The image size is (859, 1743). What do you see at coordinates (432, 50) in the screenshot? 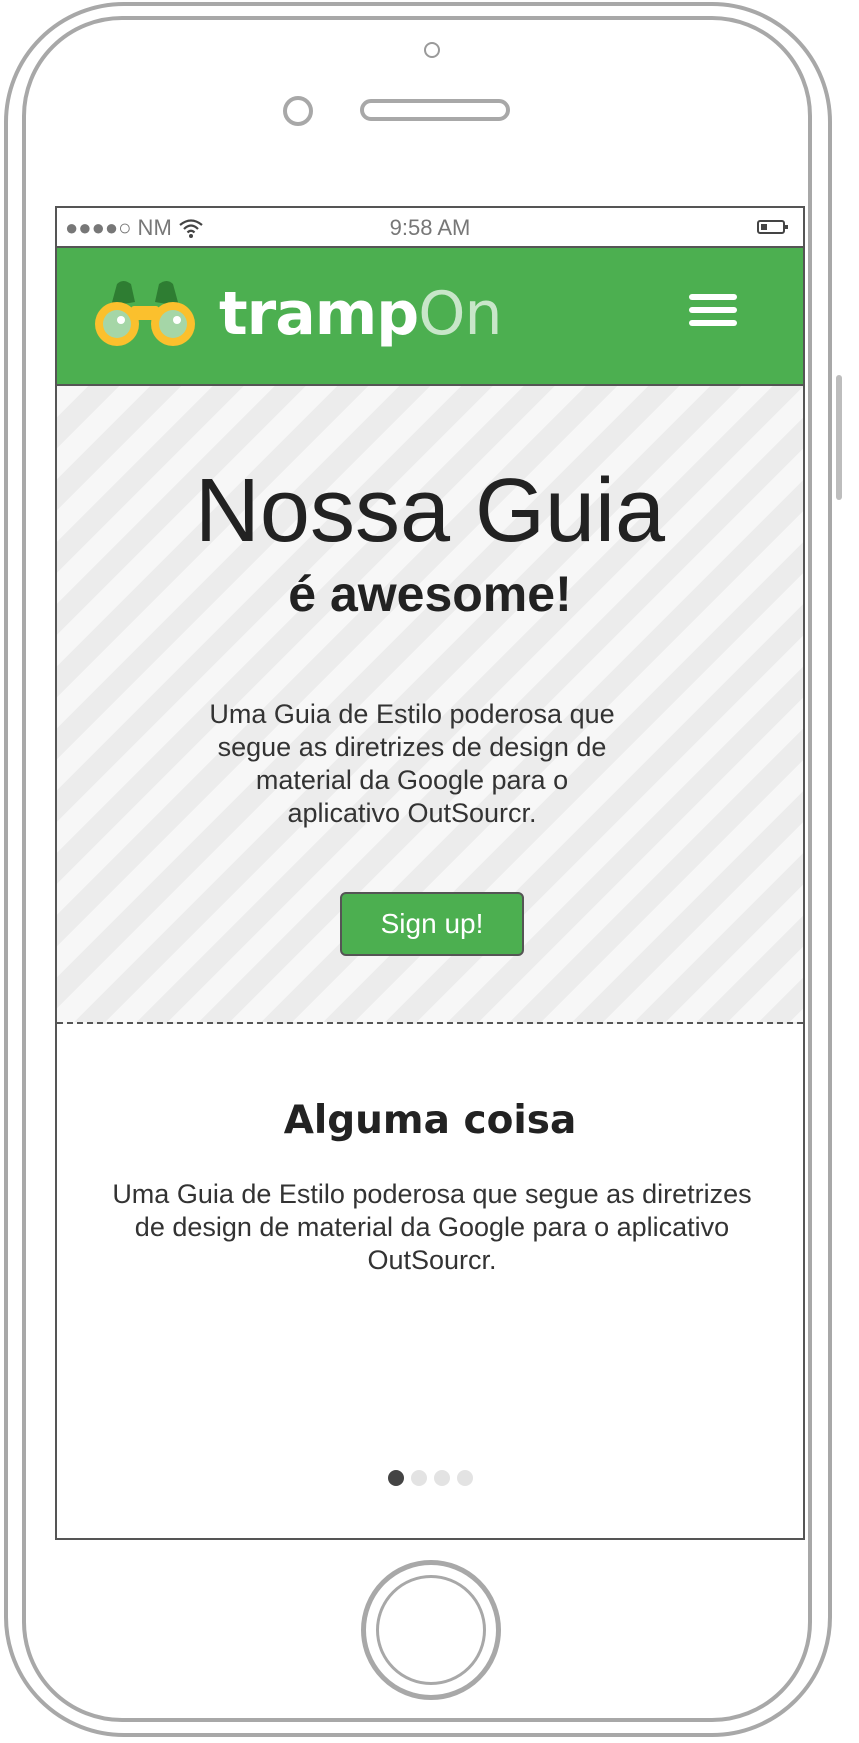
I see `front-camera-icon` at bounding box center [432, 50].